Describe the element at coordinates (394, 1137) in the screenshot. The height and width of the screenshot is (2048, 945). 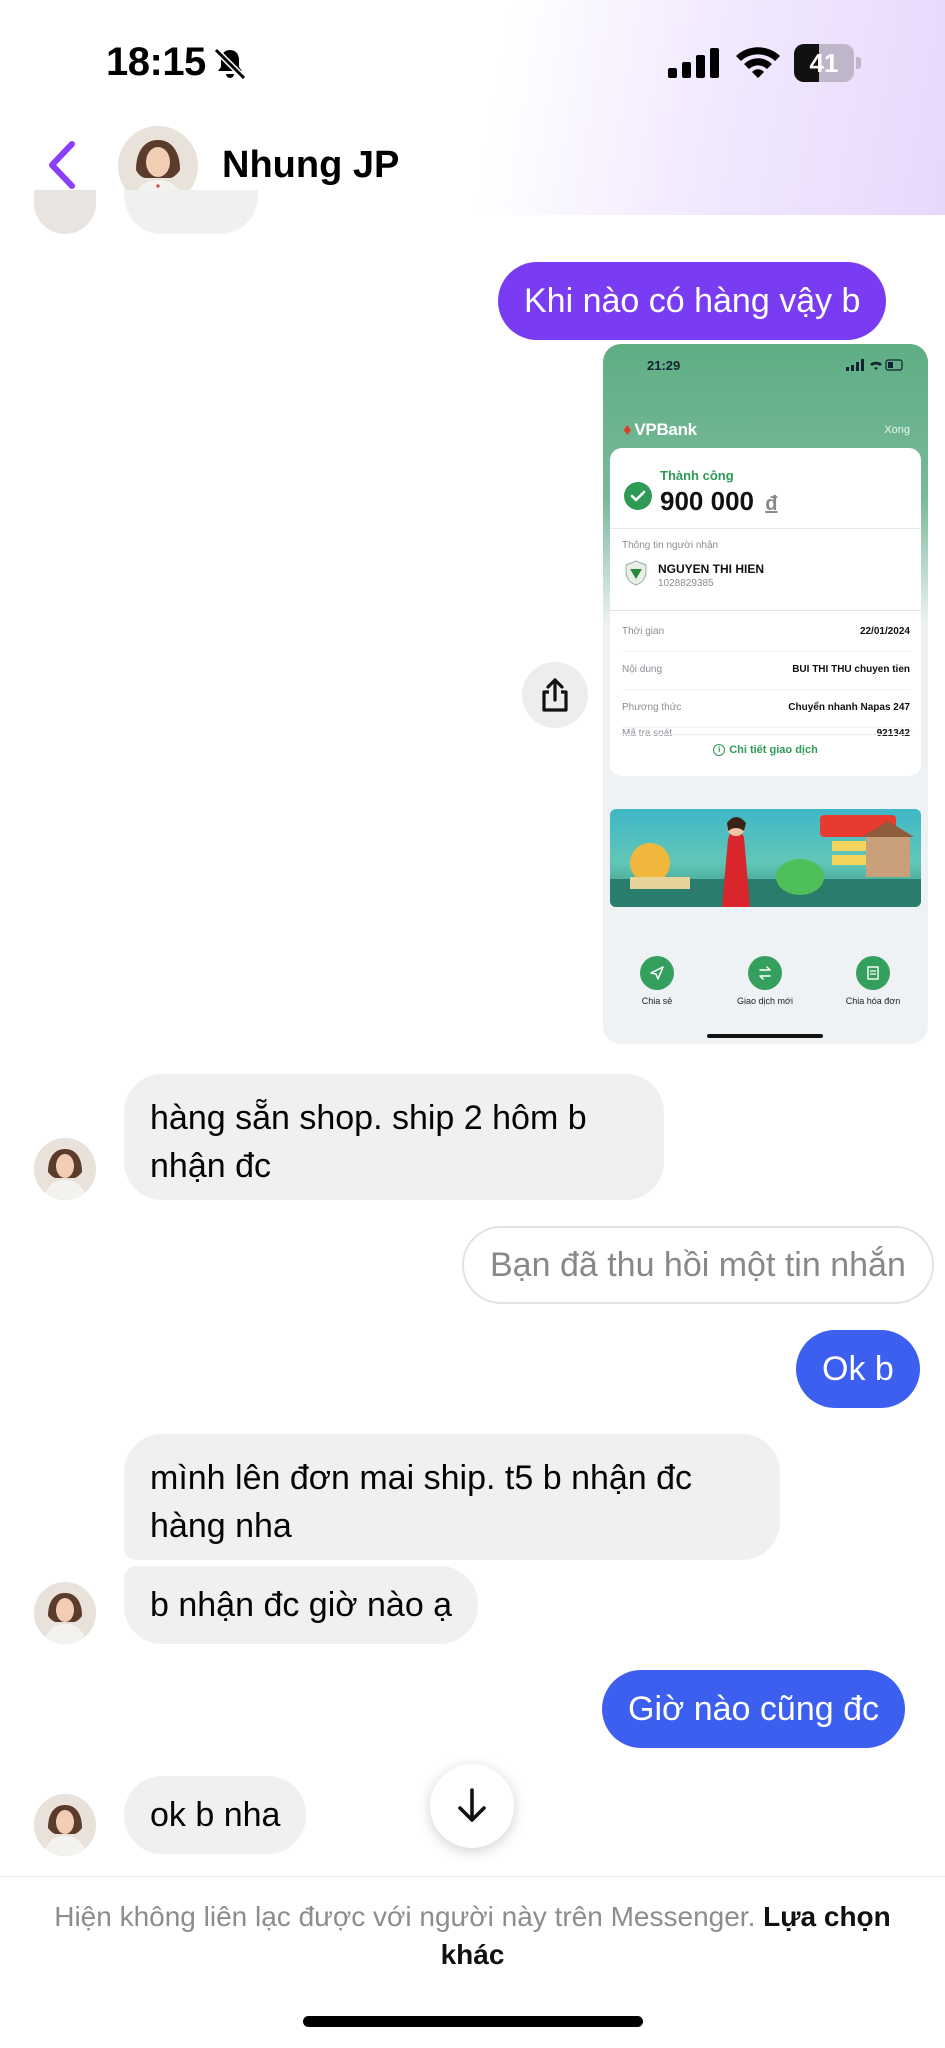
I see `message-bubble-incoming: hàng sẵn shop. ship 2 hôm b nhận đc` at that location.